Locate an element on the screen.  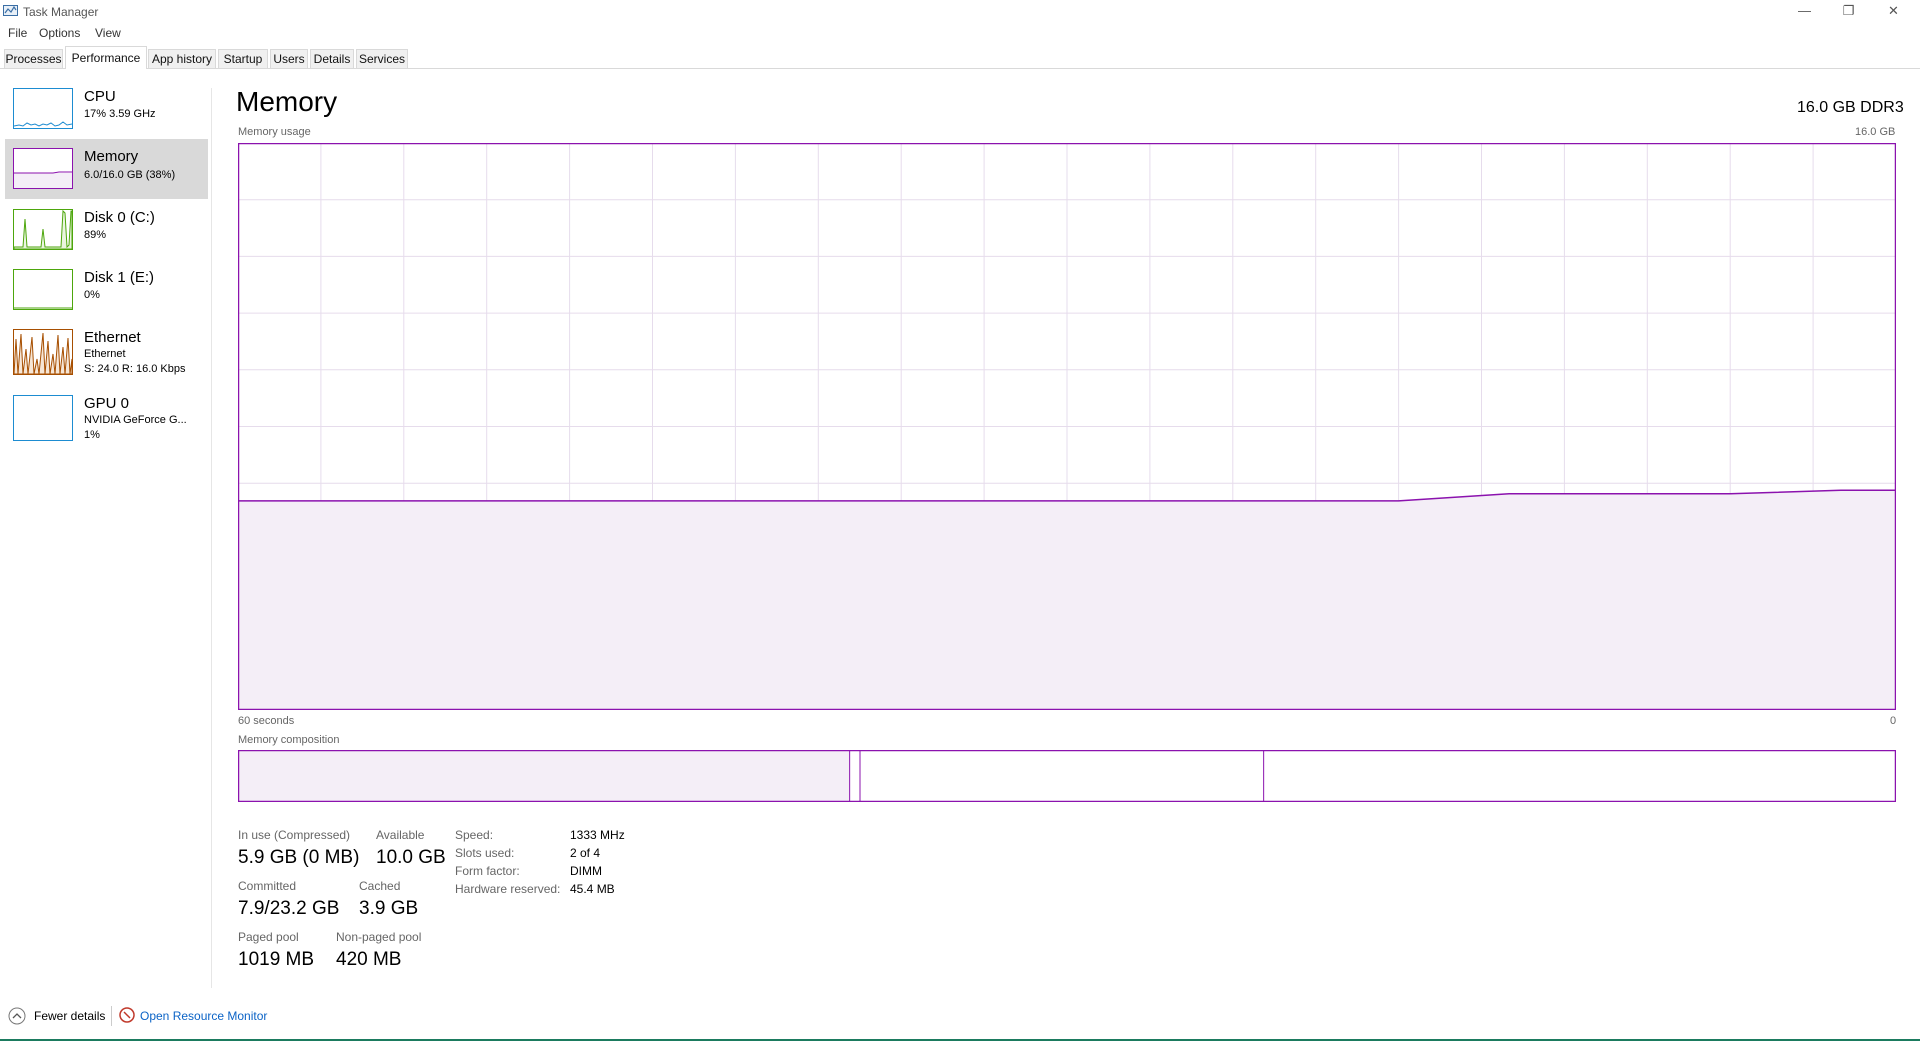
sidebar-item-disk1: Disk 1 (E:) 0% is located at coordinates (106, 298).